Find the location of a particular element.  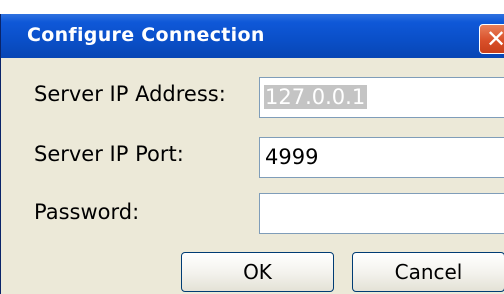

ok-button: OK is located at coordinates (257, 272).